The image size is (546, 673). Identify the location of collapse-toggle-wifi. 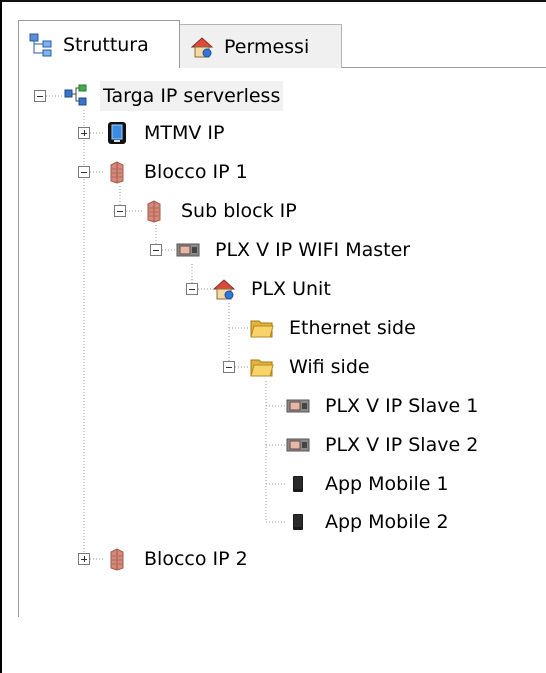
(229, 367).